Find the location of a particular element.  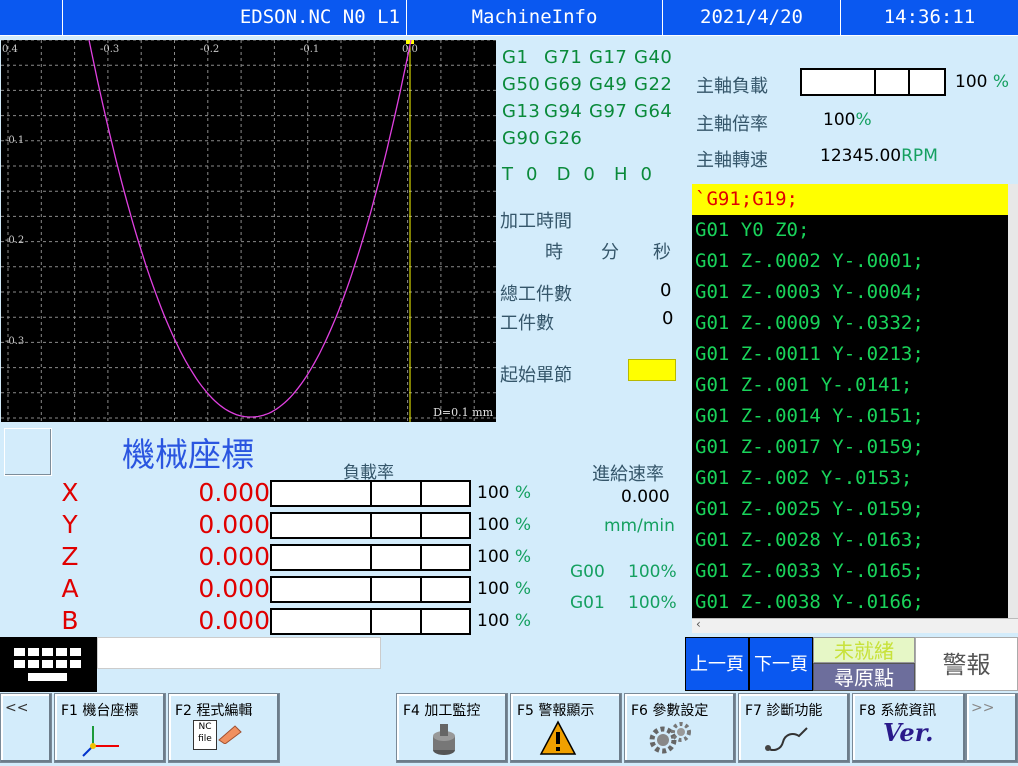

g00-override-value: 100% is located at coordinates (652, 572).